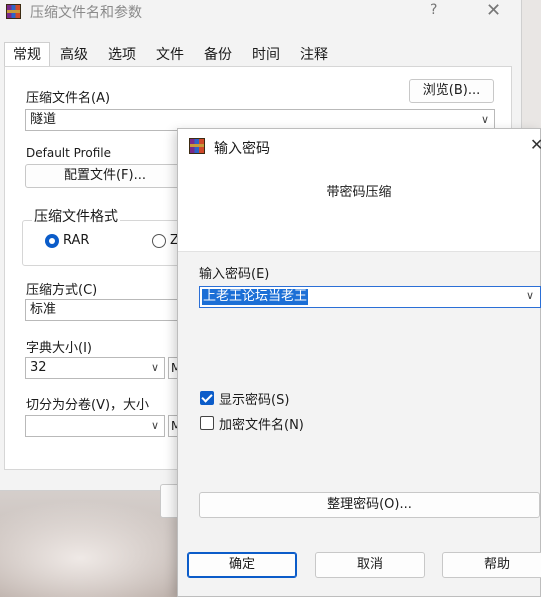 The height and width of the screenshot is (597, 541). Describe the element at coordinates (370, 297) in the screenshot. I see `password-input: 上老王论坛当老王 ∨` at that location.